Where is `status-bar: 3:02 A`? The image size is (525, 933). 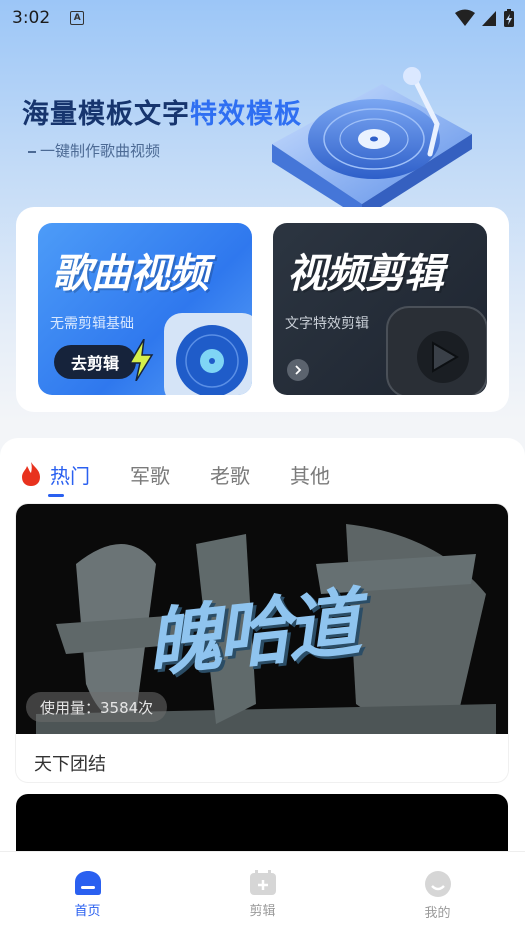 status-bar: 3:02 A is located at coordinates (262, 18).